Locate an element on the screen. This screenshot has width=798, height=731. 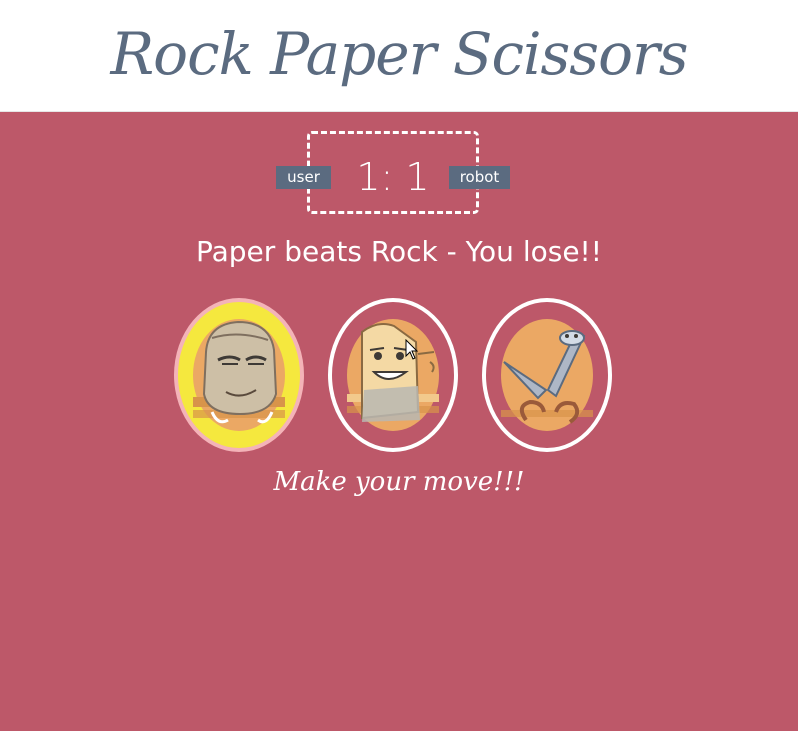
result-message: Paper beats Rock - You lose!! is located at coordinates (399, 251).